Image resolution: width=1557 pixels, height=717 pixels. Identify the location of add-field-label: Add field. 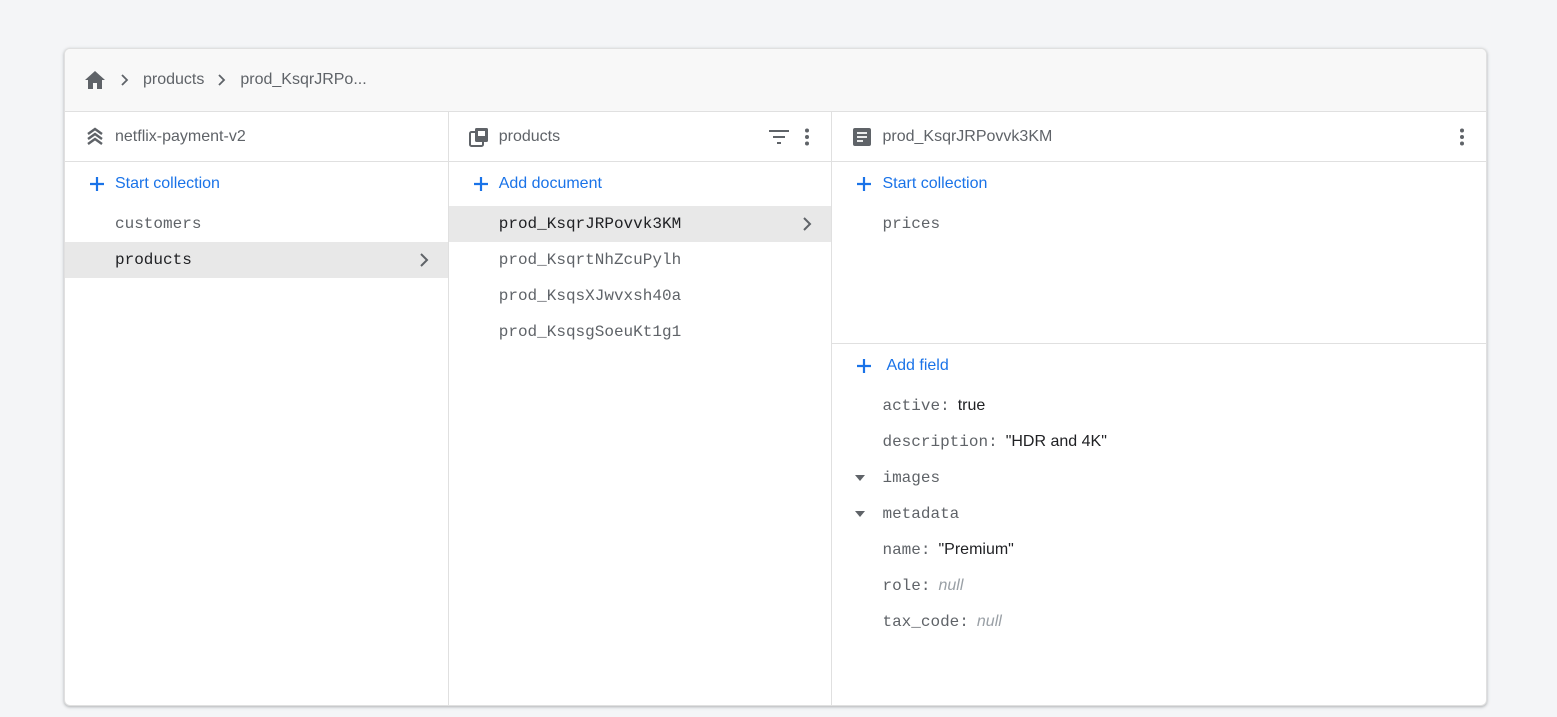
(917, 365).